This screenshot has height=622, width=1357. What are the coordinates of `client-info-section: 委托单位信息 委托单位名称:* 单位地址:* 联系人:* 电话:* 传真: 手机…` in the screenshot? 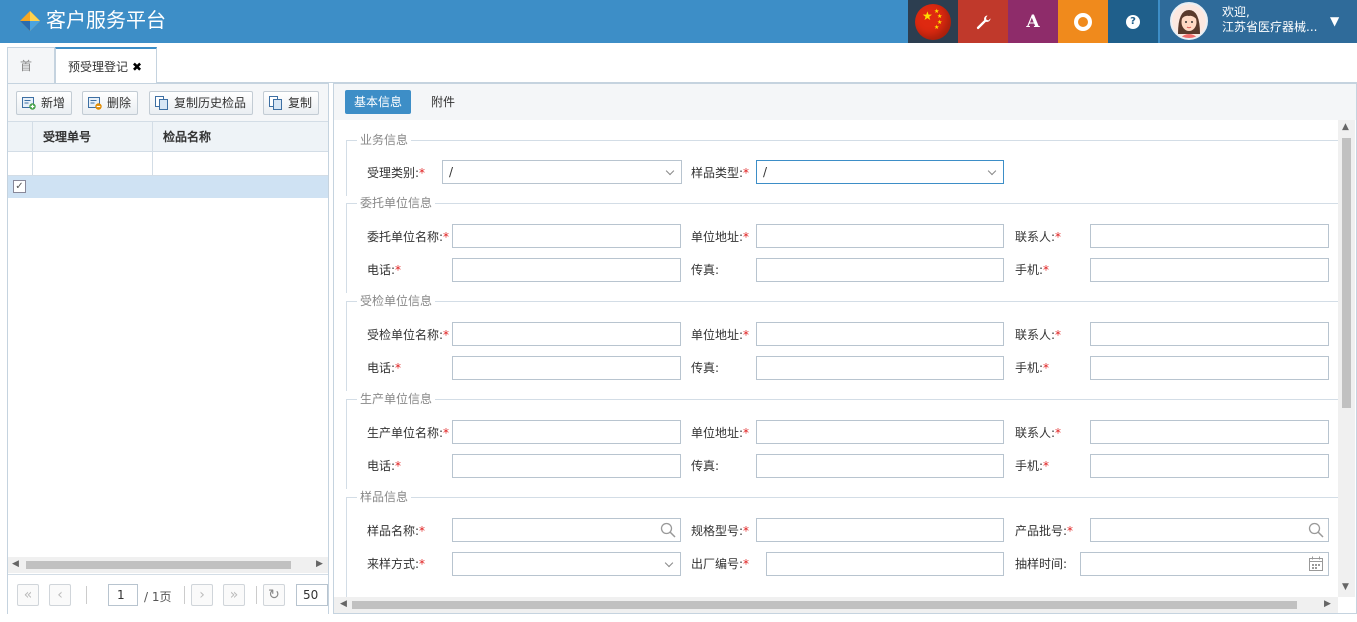 It's located at (842, 244).